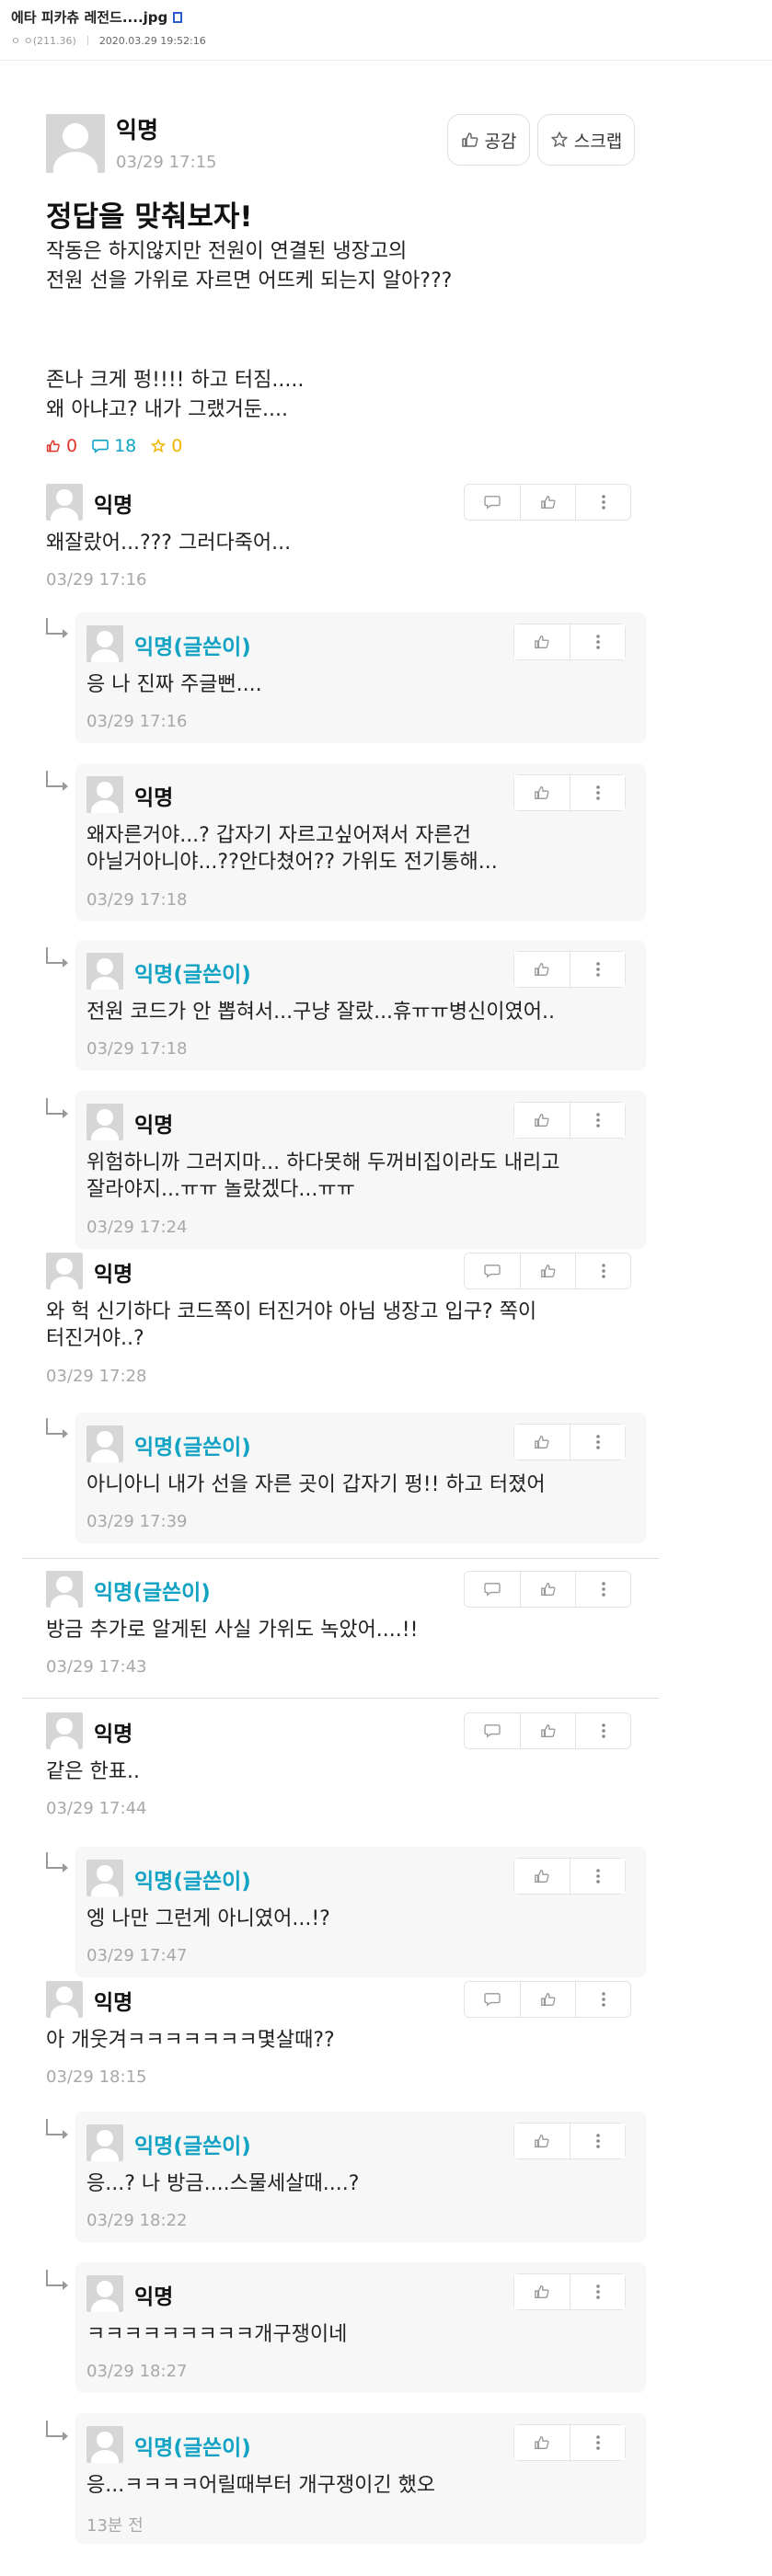 The image size is (772, 2576). What do you see at coordinates (208, 1918) in the screenshot?
I see `comment-body: 엥 나만 그런게 아니였어...!?` at bounding box center [208, 1918].